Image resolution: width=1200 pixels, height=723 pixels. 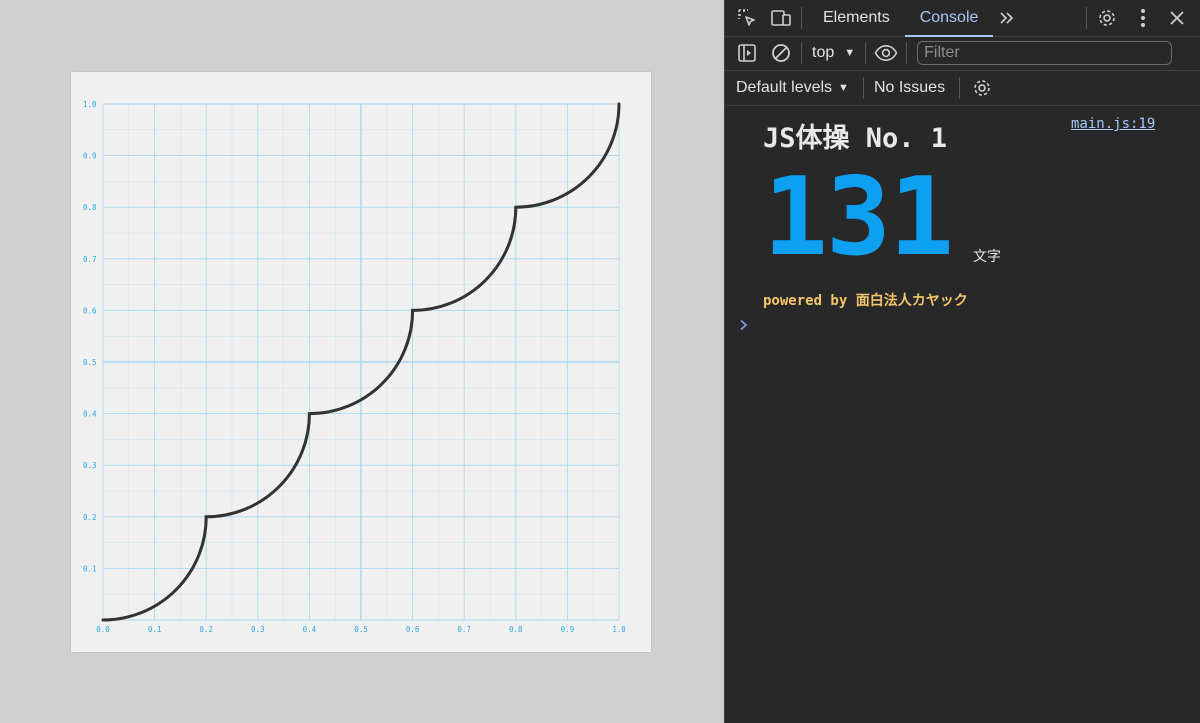 I want to click on console-settings-gear-icon, so click(x=982, y=88).